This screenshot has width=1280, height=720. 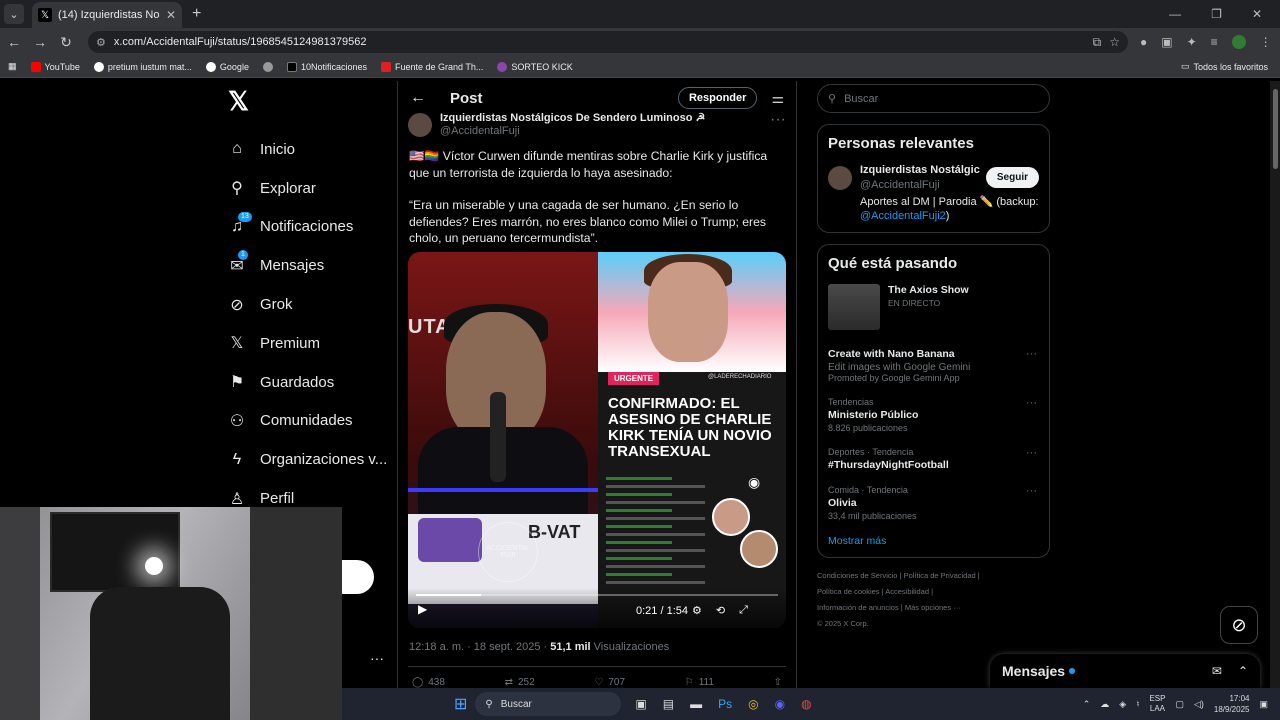 I want to click on nav-bookmarks: ⚑ Guardados, so click(x=307, y=382).